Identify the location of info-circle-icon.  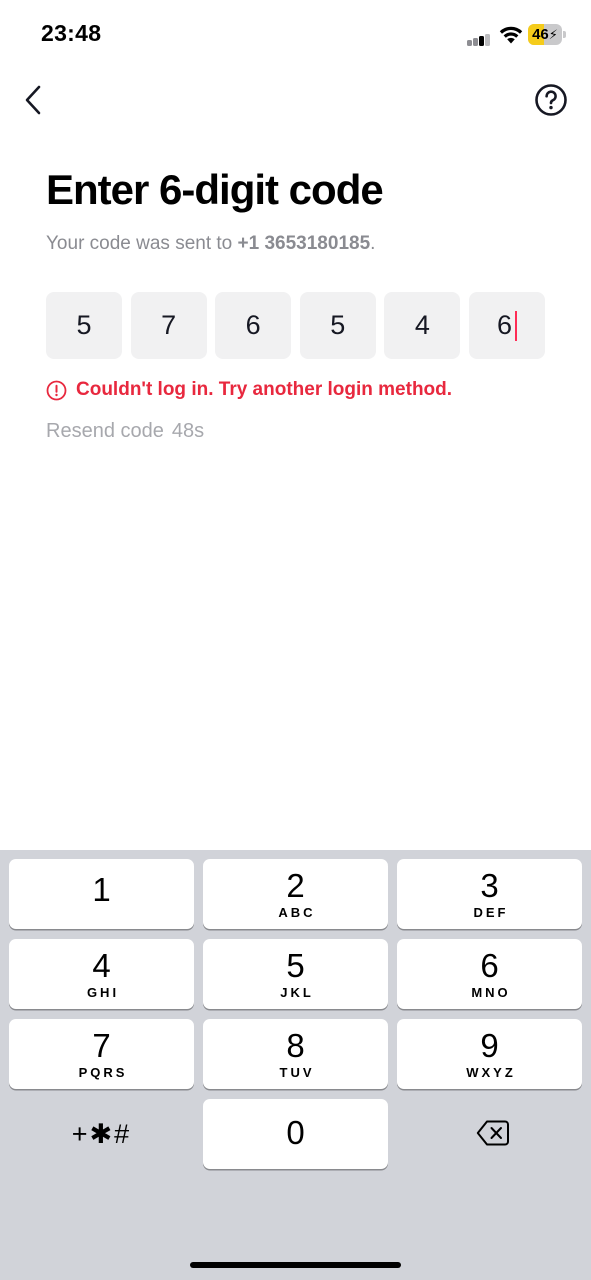
(56, 390).